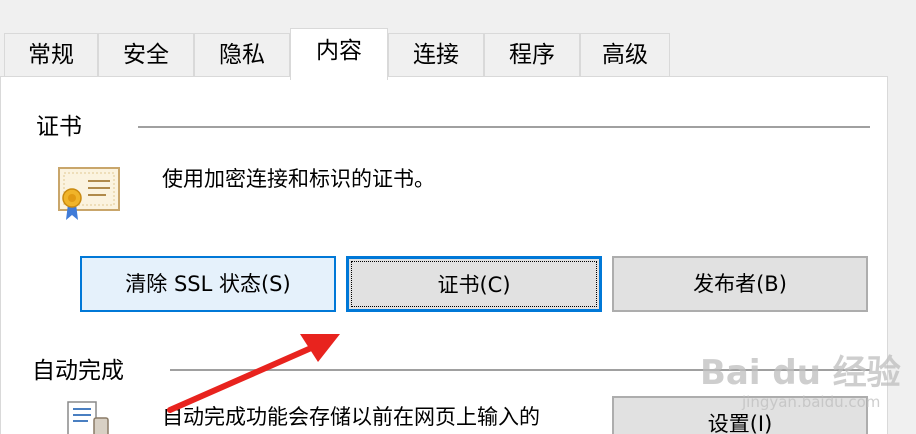 This screenshot has height=434, width=916. What do you see at coordinates (89, 193) in the screenshot?
I see `certificate-icon` at bounding box center [89, 193].